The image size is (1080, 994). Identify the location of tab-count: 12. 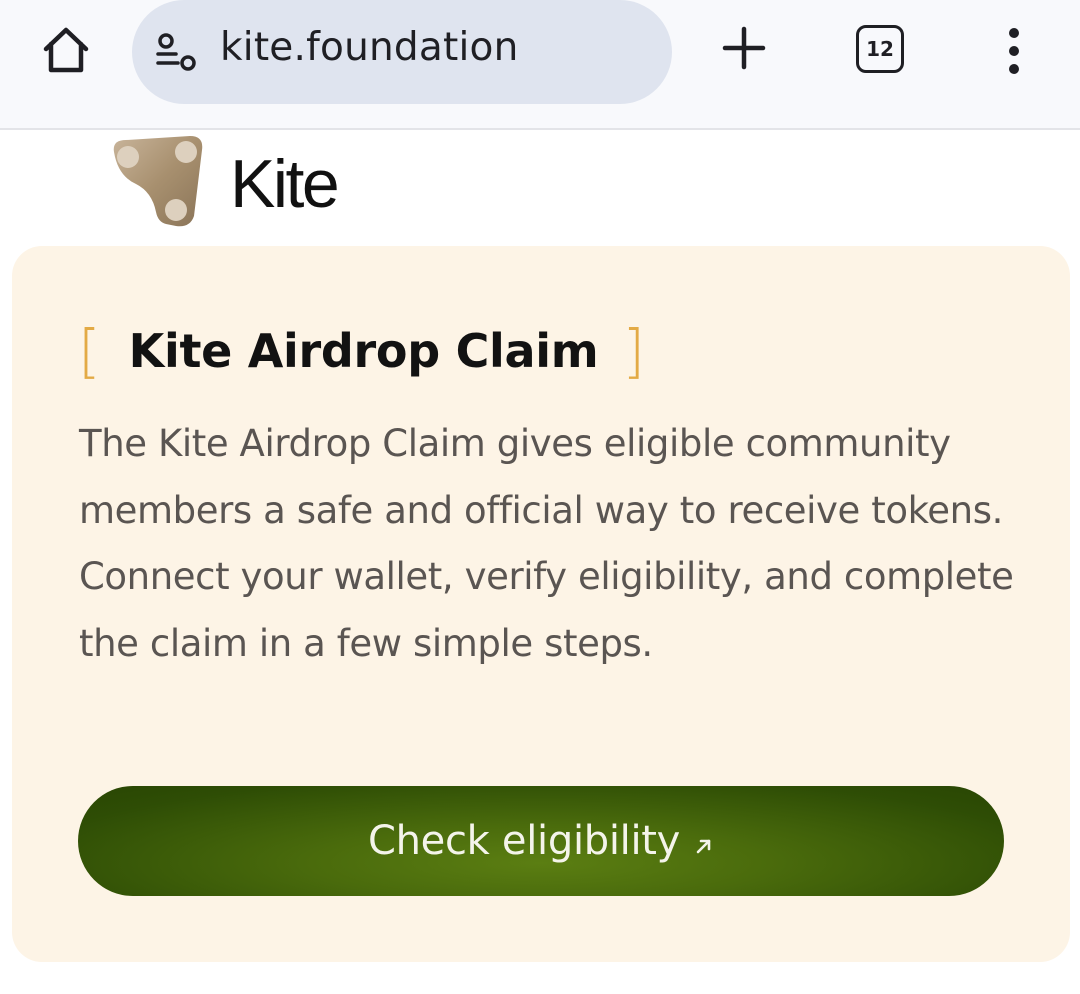
(880, 49).